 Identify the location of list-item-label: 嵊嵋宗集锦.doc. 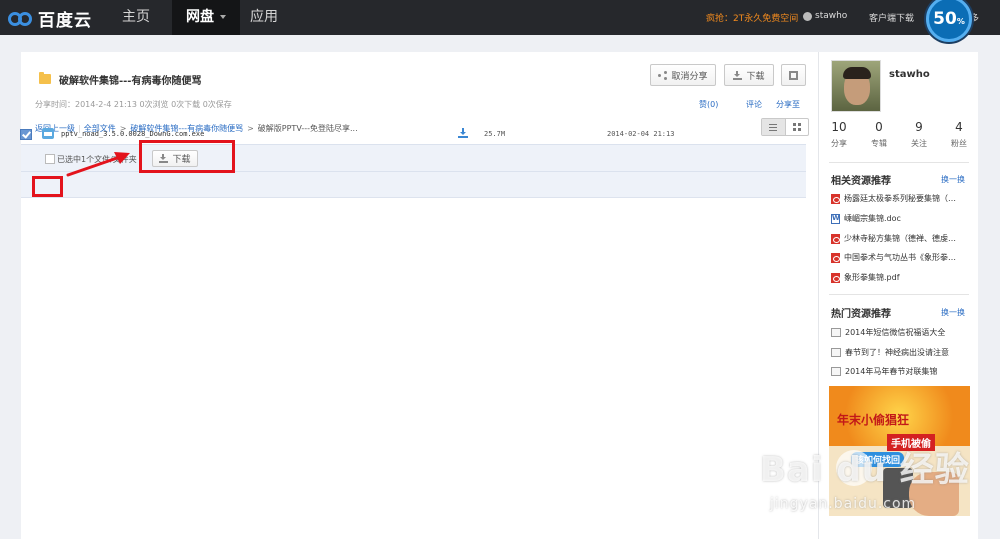
(872, 218).